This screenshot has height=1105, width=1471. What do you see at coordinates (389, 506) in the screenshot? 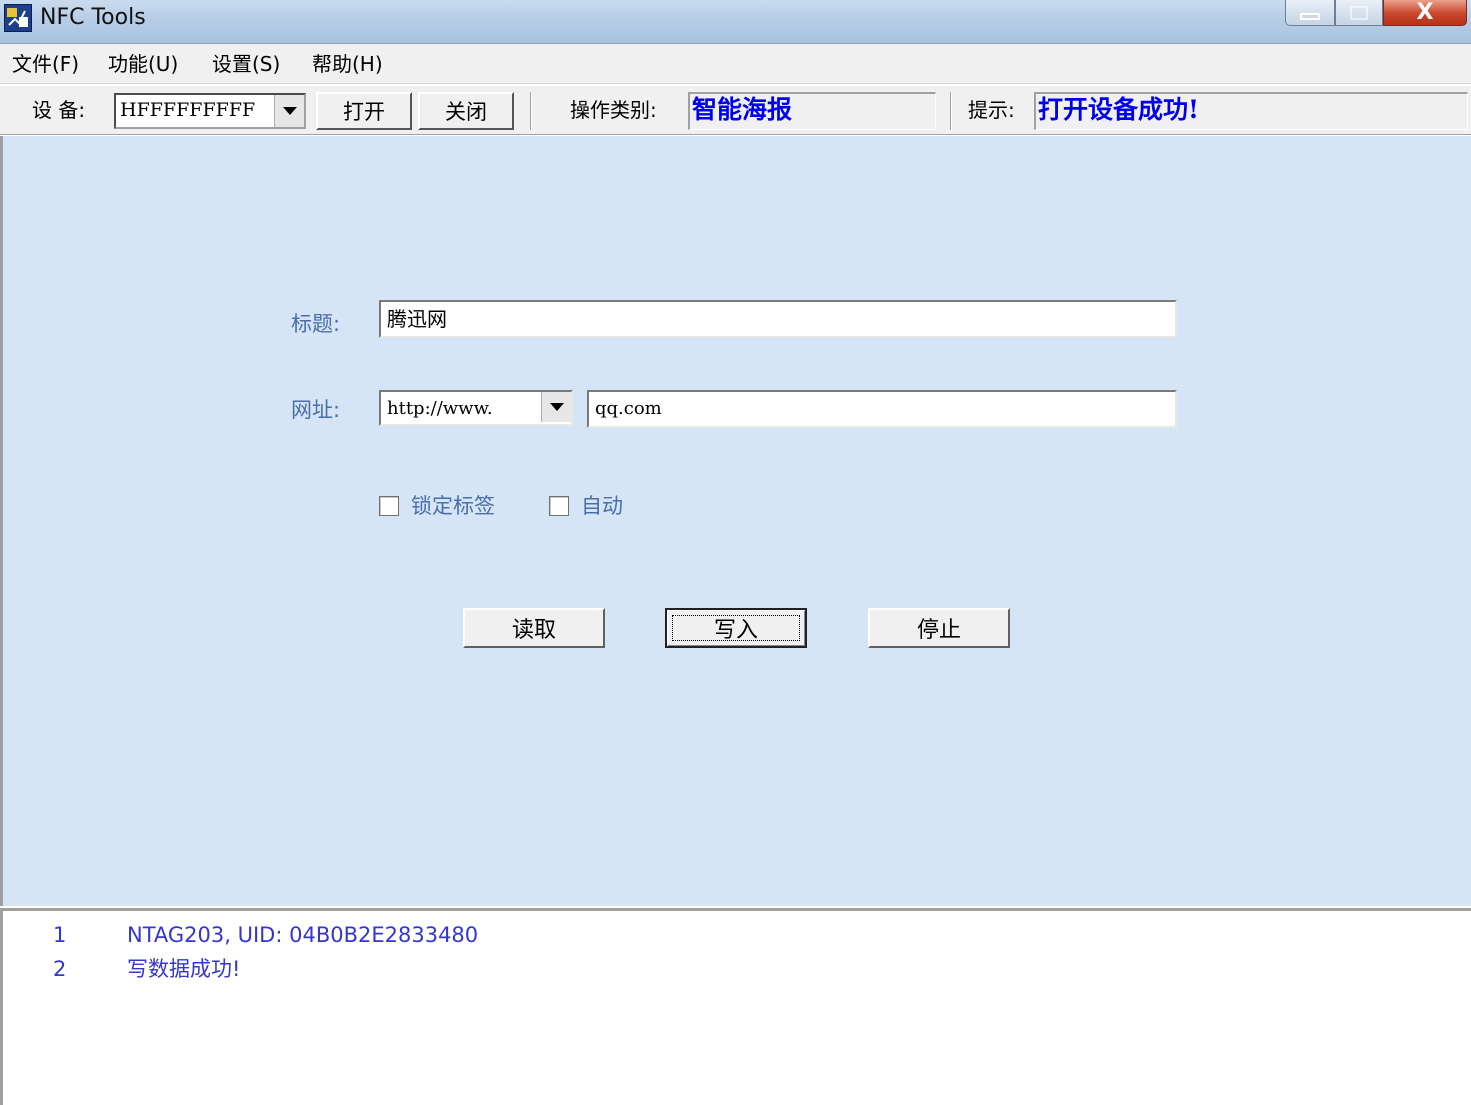
I see `lock-tag-checkbox` at bounding box center [389, 506].